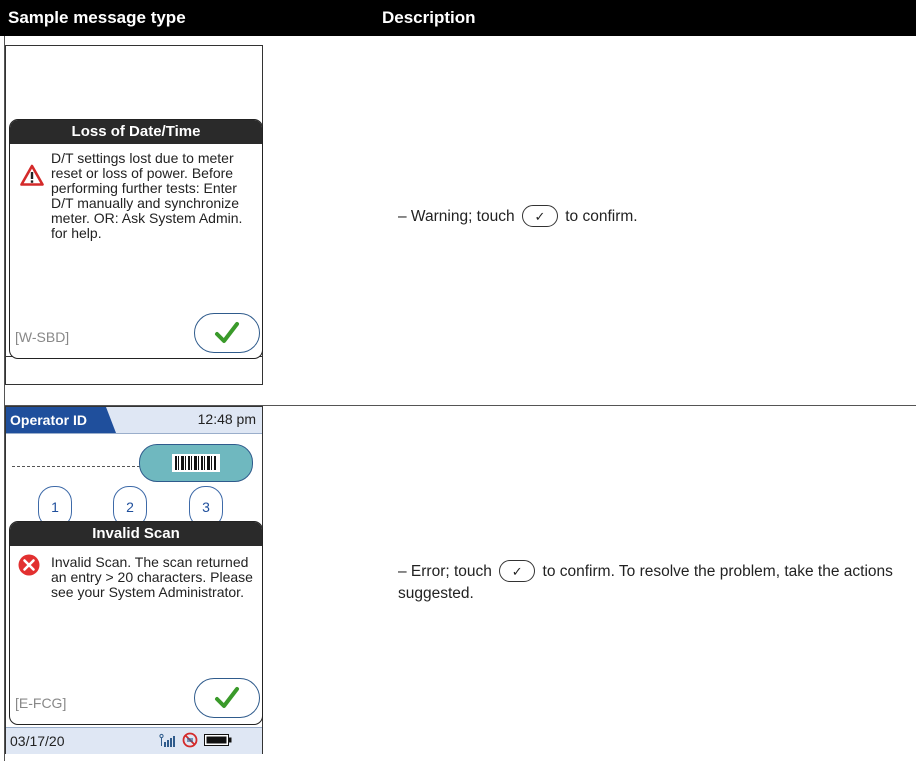 Image resolution: width=916 pixels, height=761 pixels. I want to click on column-header-description: Description, so click(429, 17).